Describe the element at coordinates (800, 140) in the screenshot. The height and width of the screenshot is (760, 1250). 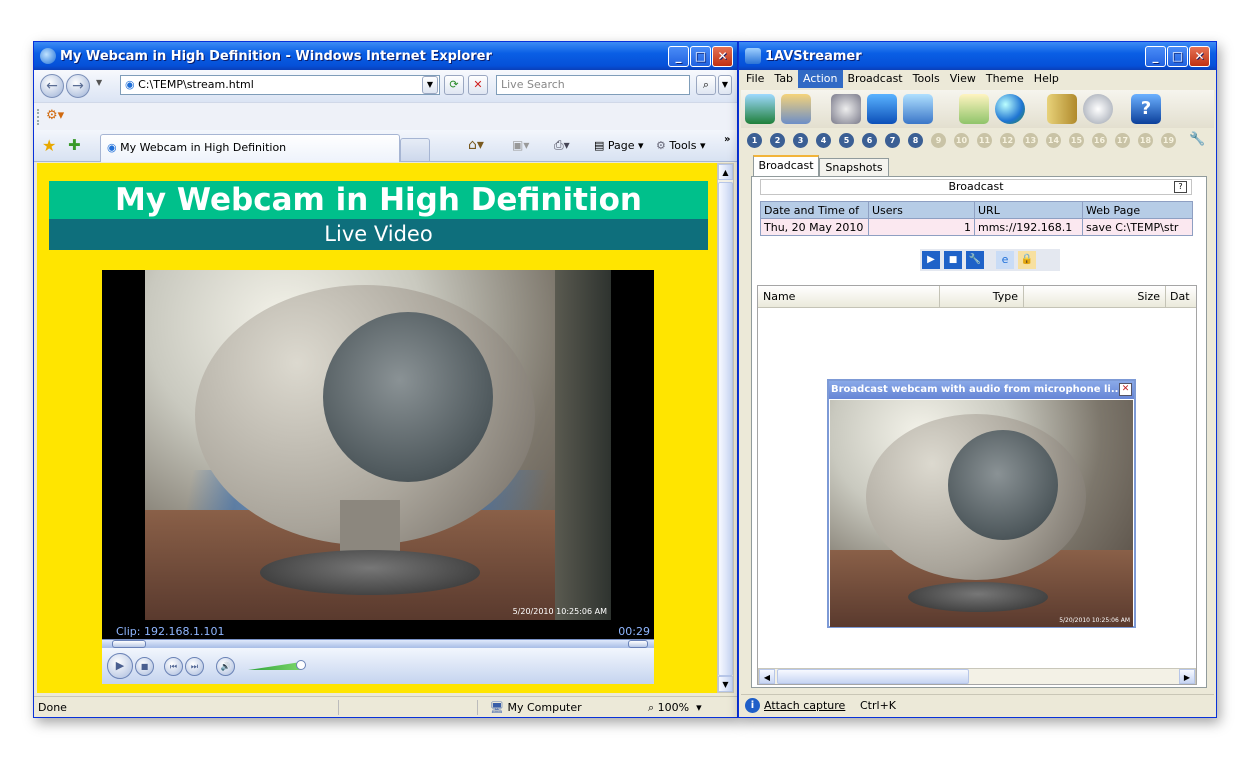
I see `channel-3-button: 3` at that location.